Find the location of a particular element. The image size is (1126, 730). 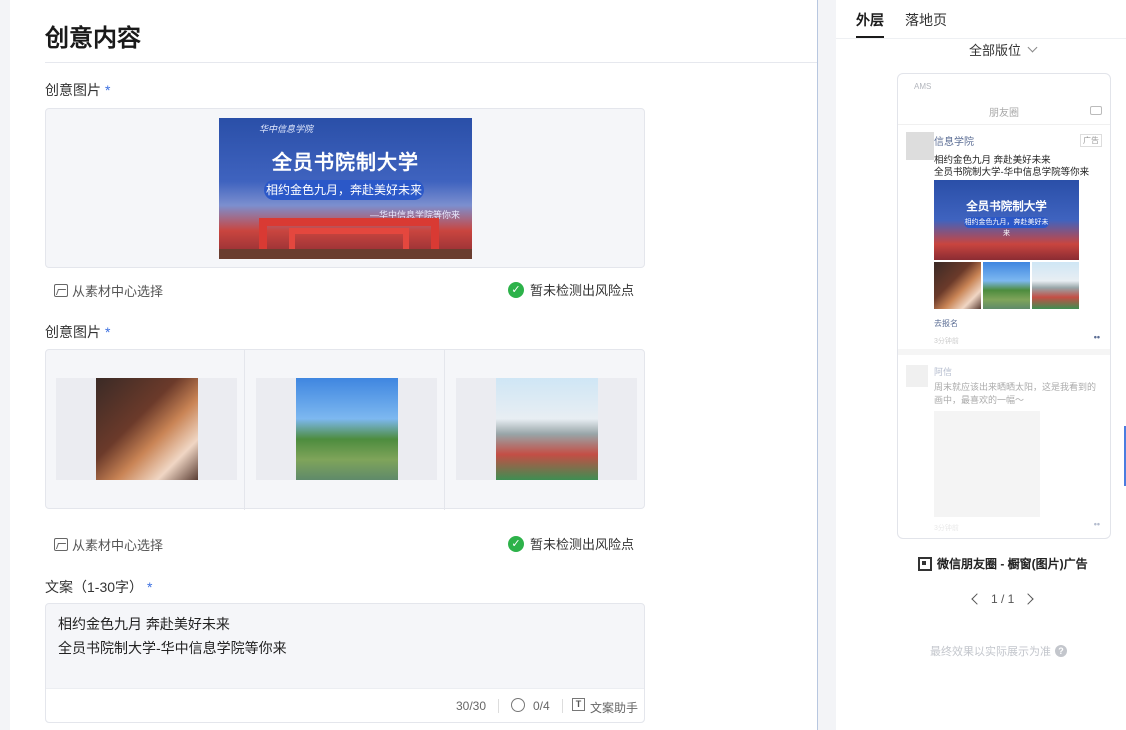

copy-field-label: 文案（1-30字） * is located at coordinates (98, 587).